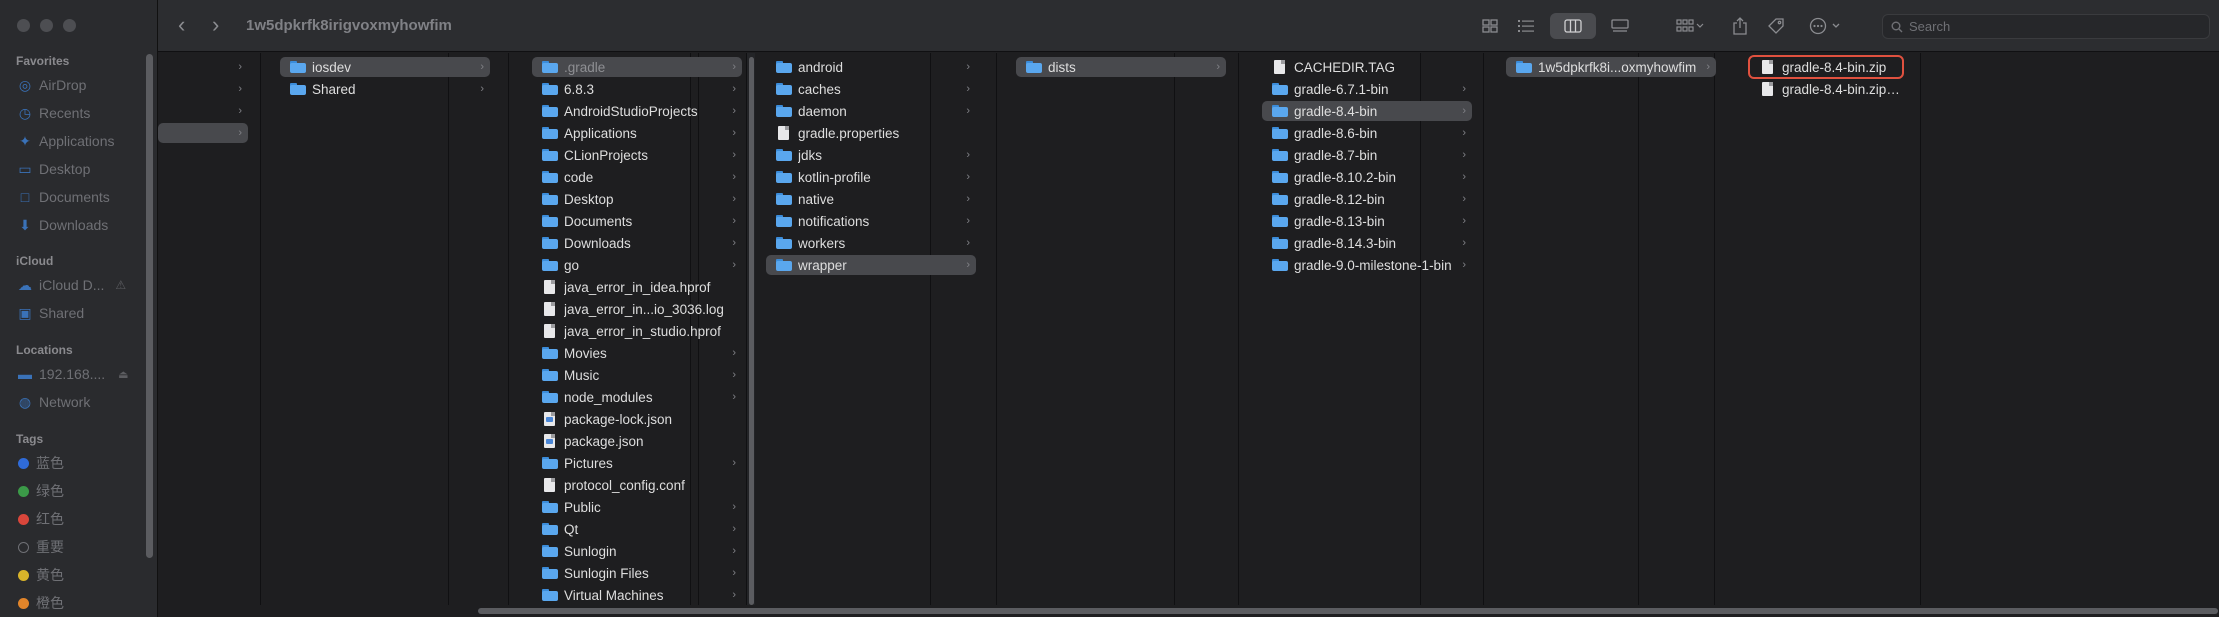 This screenshot has height=617, width=2219. What do you see at coordinates (637, 485) in the screenshot?
I see `file-row: protocol_config.conf` at bounding box center [637, 485].